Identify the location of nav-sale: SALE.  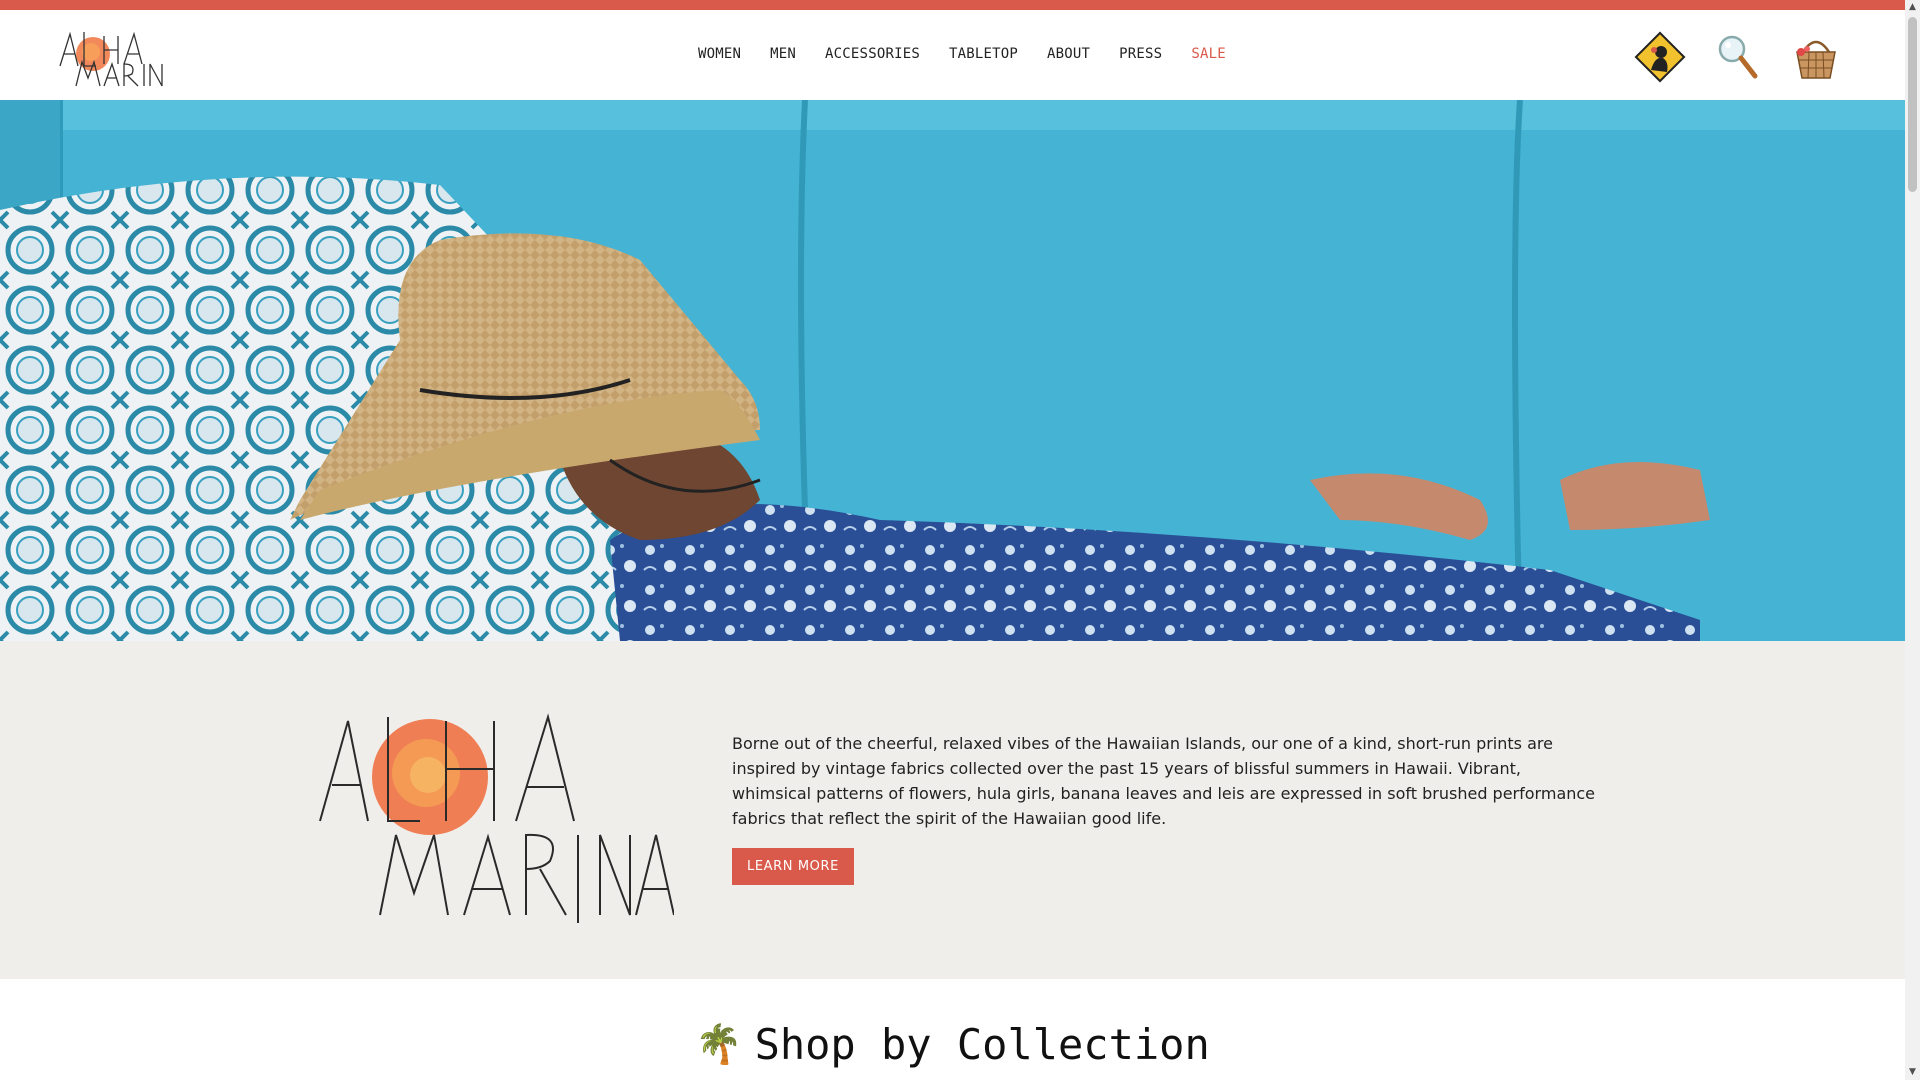
(1208, 54).